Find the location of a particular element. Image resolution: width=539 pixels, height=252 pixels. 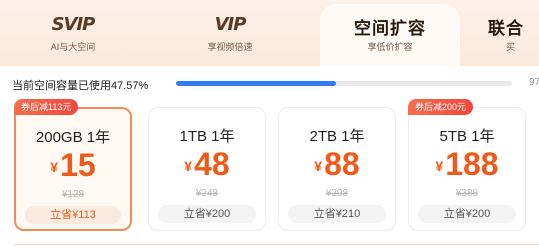

plan-card-5tb: 5TB 1年 ¥188 ¥388 立省¥200 is located at coordinates (467, 169).